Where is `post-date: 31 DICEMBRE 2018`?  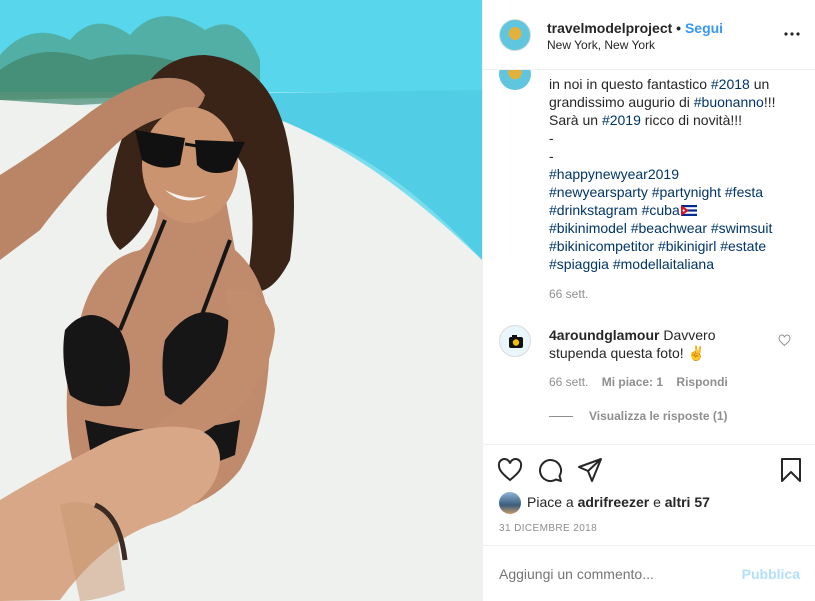
post-date: 31 DICEMBRE 2018 is located at coordinates (548, 528).